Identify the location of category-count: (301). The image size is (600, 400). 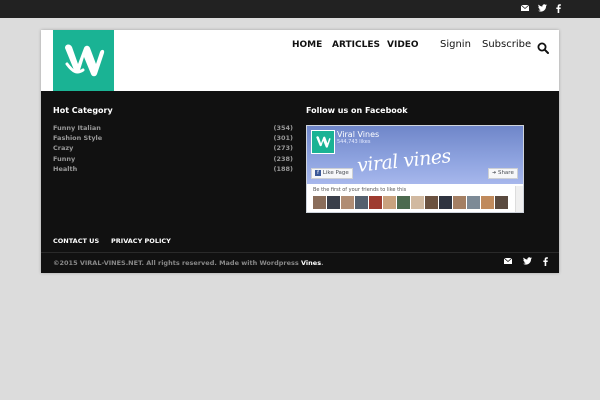
(283, 138).